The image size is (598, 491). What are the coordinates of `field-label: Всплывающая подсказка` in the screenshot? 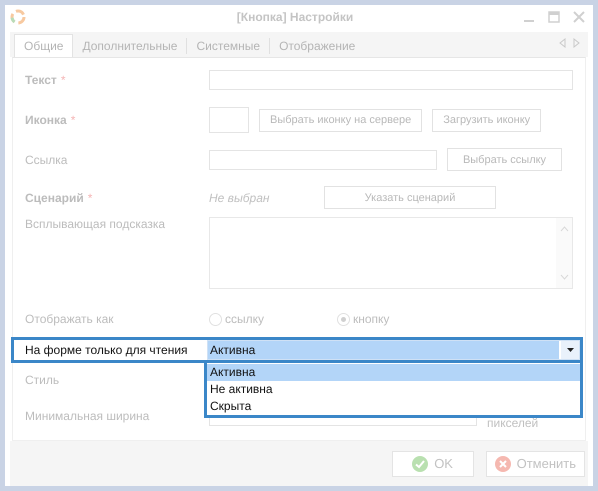 It's located at (95, 224).